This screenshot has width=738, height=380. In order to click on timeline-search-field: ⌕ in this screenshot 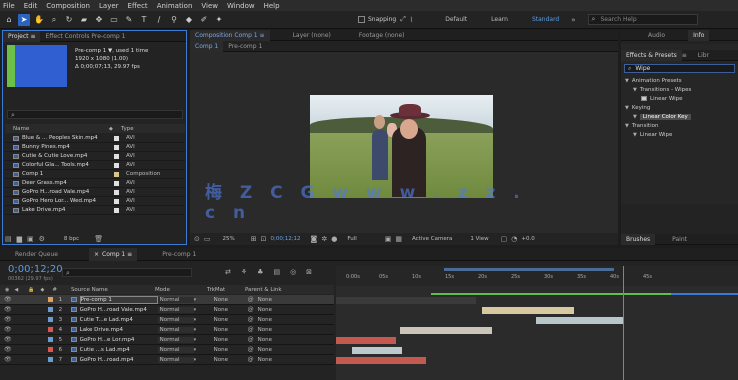, I will do `click(127, 272)`.